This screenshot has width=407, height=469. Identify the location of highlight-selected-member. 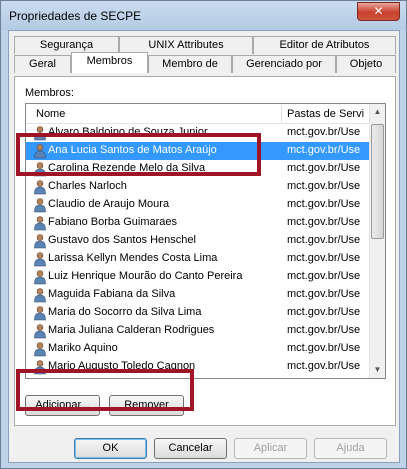
(138, 154).